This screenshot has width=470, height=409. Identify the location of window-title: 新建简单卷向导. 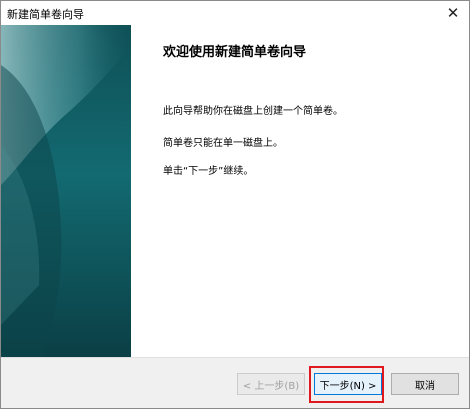
(45, 14).